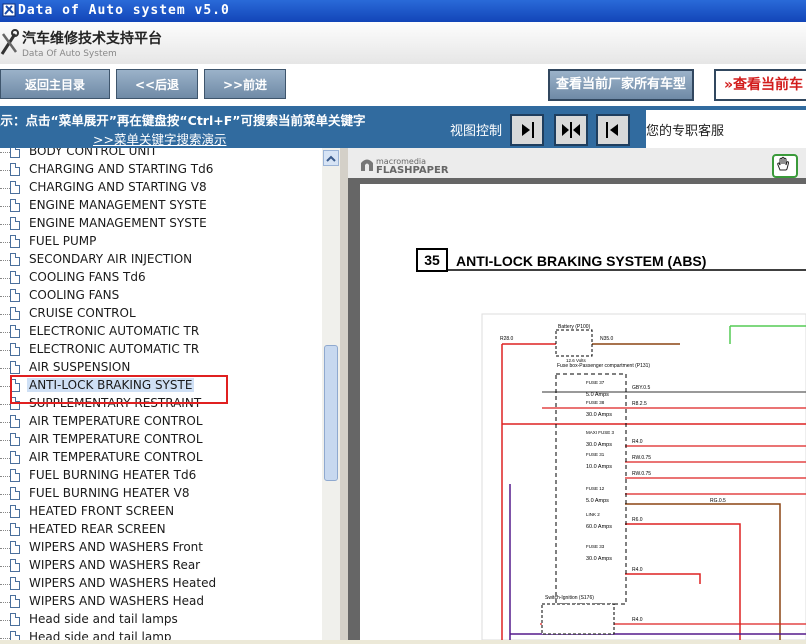  What do you see at coordinates (161, 278) in the screenshot?
I see `tree-item: COOLING FANS Td6` at bounding box center [161, 278].